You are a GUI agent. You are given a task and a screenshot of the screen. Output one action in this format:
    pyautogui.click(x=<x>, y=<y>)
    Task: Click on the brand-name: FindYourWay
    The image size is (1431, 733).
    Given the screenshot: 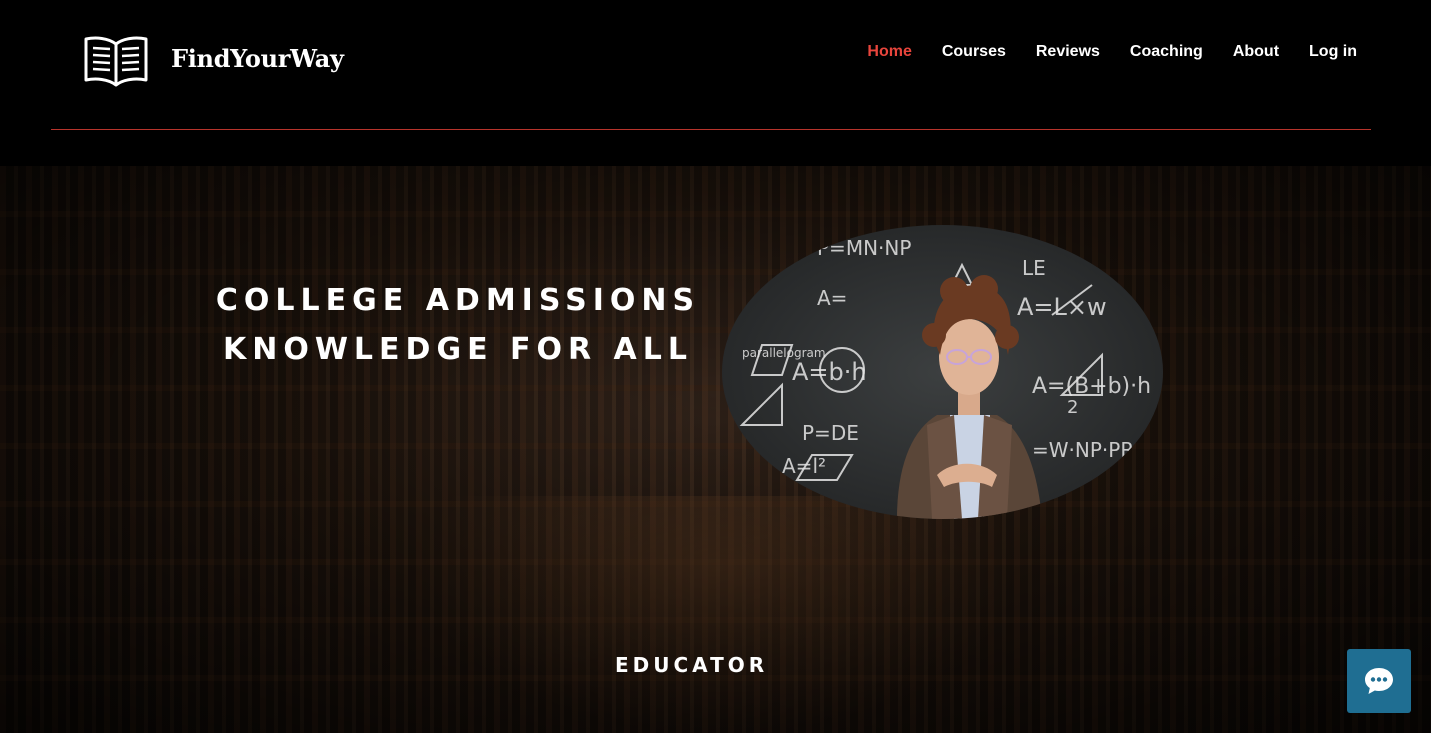 What is the action you would take?
    pyautogui.click(x=257, y=58)
    